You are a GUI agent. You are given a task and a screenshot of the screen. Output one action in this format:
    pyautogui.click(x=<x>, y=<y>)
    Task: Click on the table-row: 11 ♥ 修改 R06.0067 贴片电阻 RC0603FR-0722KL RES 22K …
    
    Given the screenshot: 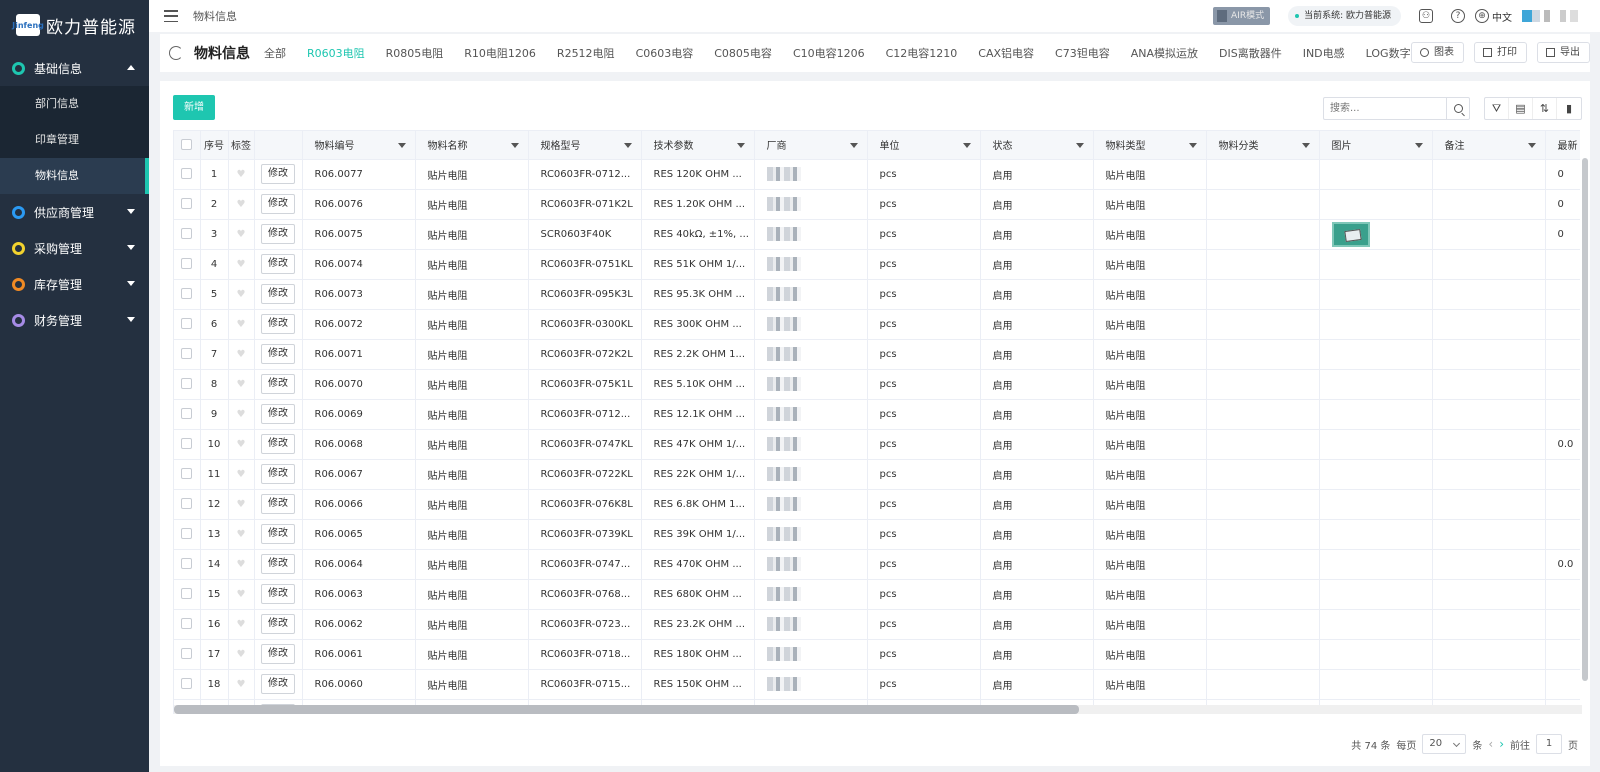 What is the action you would take?
    pyautogui.click(x=877, y=474)
    